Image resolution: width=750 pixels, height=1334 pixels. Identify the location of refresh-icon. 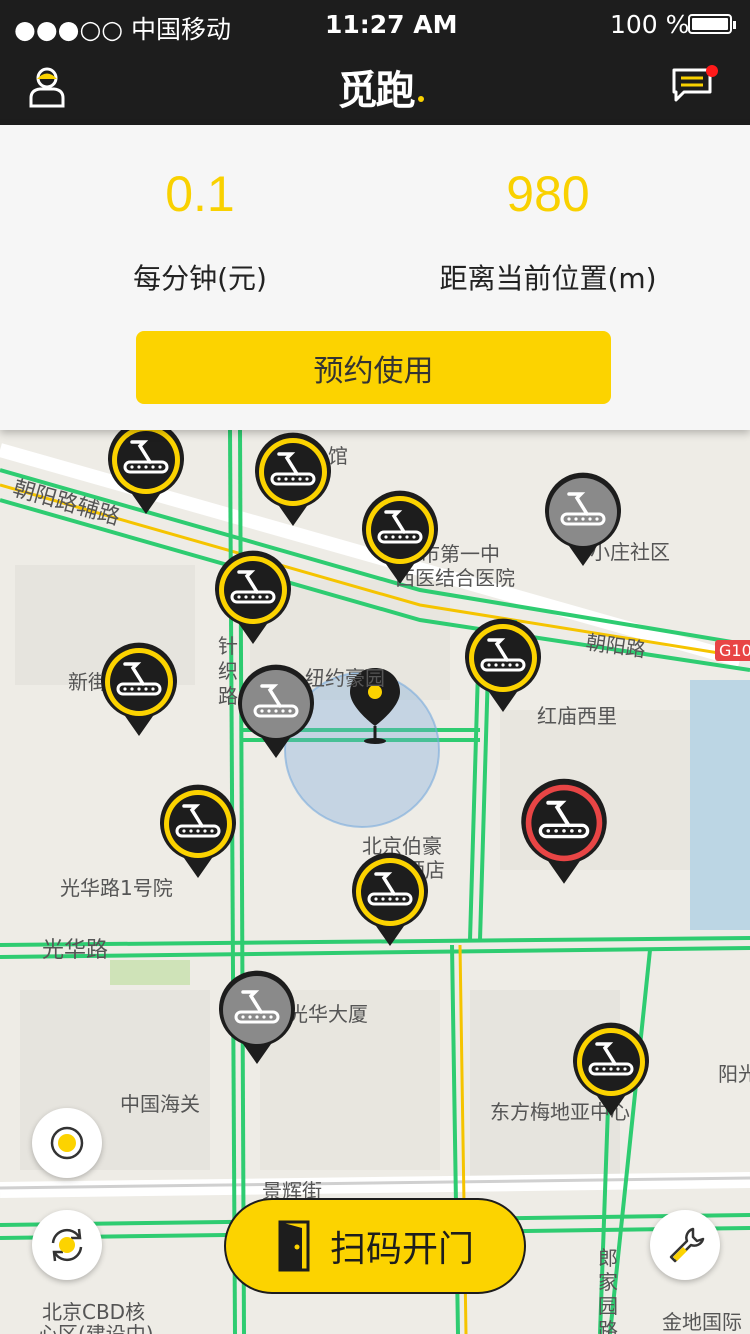
(67, 1245).